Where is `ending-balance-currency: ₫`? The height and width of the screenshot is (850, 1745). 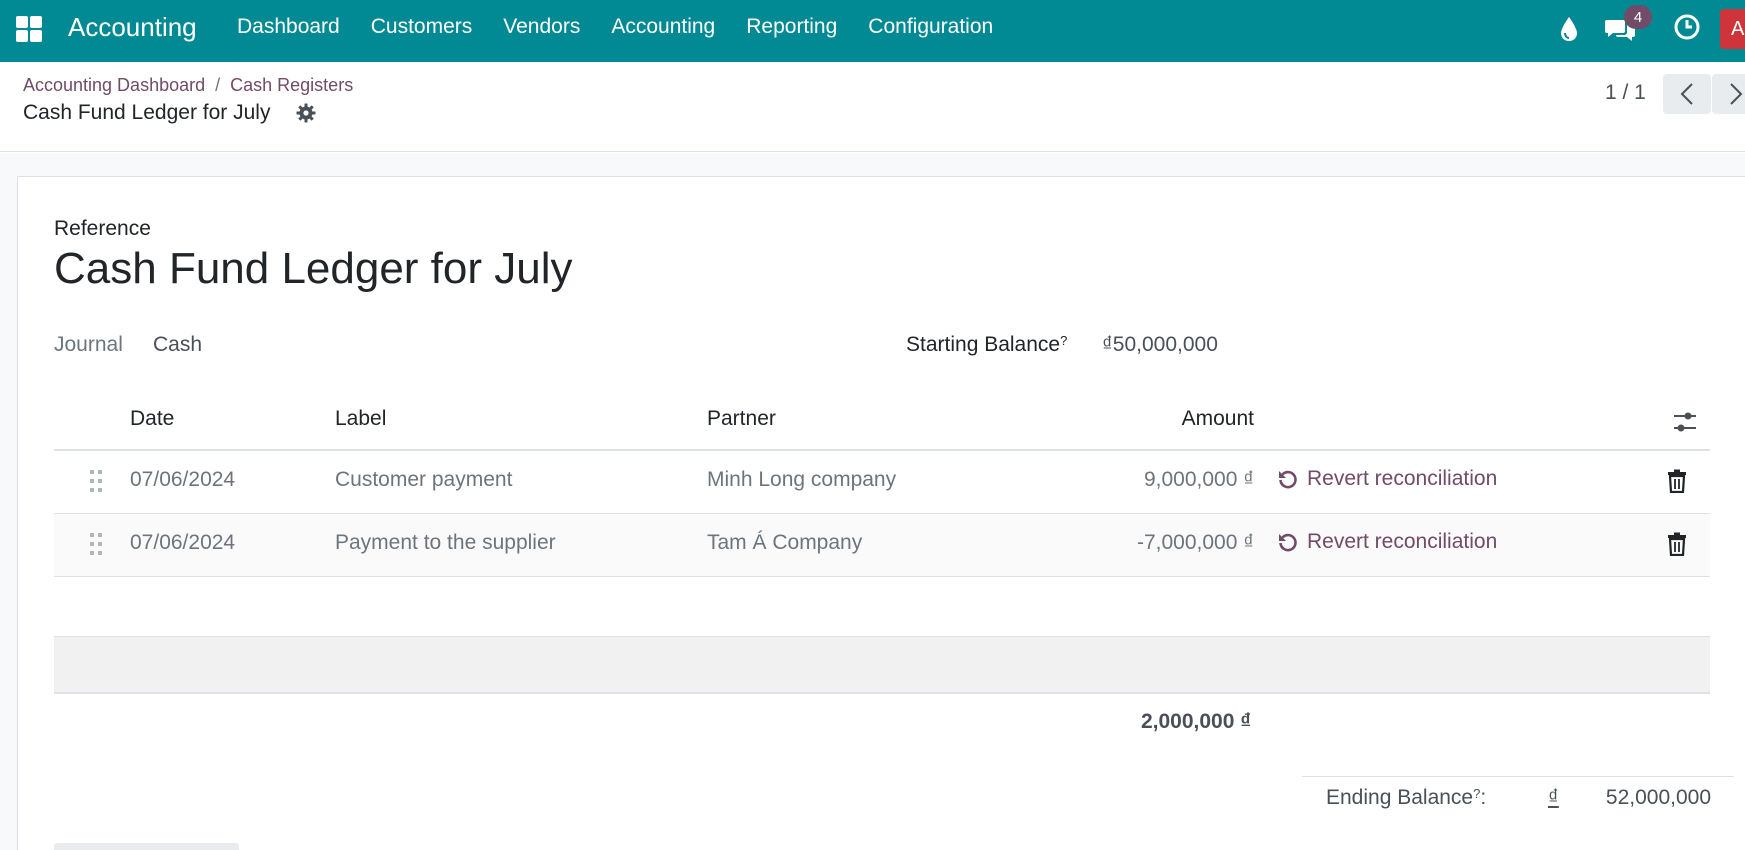
ending-balance-currency: ₫ is located at coordinates (1553, 797).